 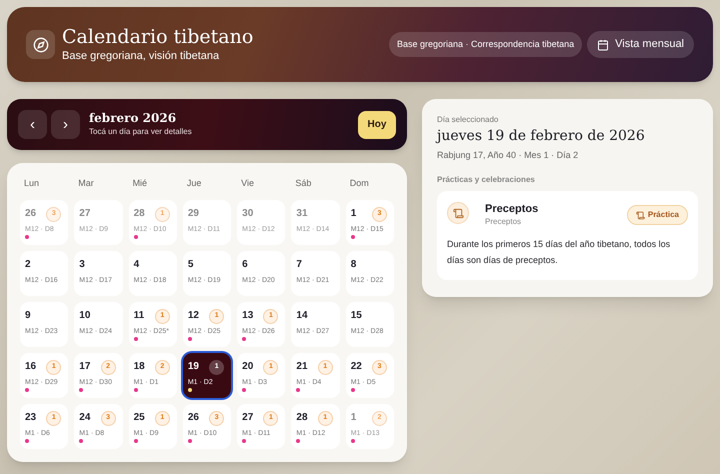 What do you see at coordinates (137, 264) in the screenshot?
I see `day-number: 4` at bounding box center [137, 264].